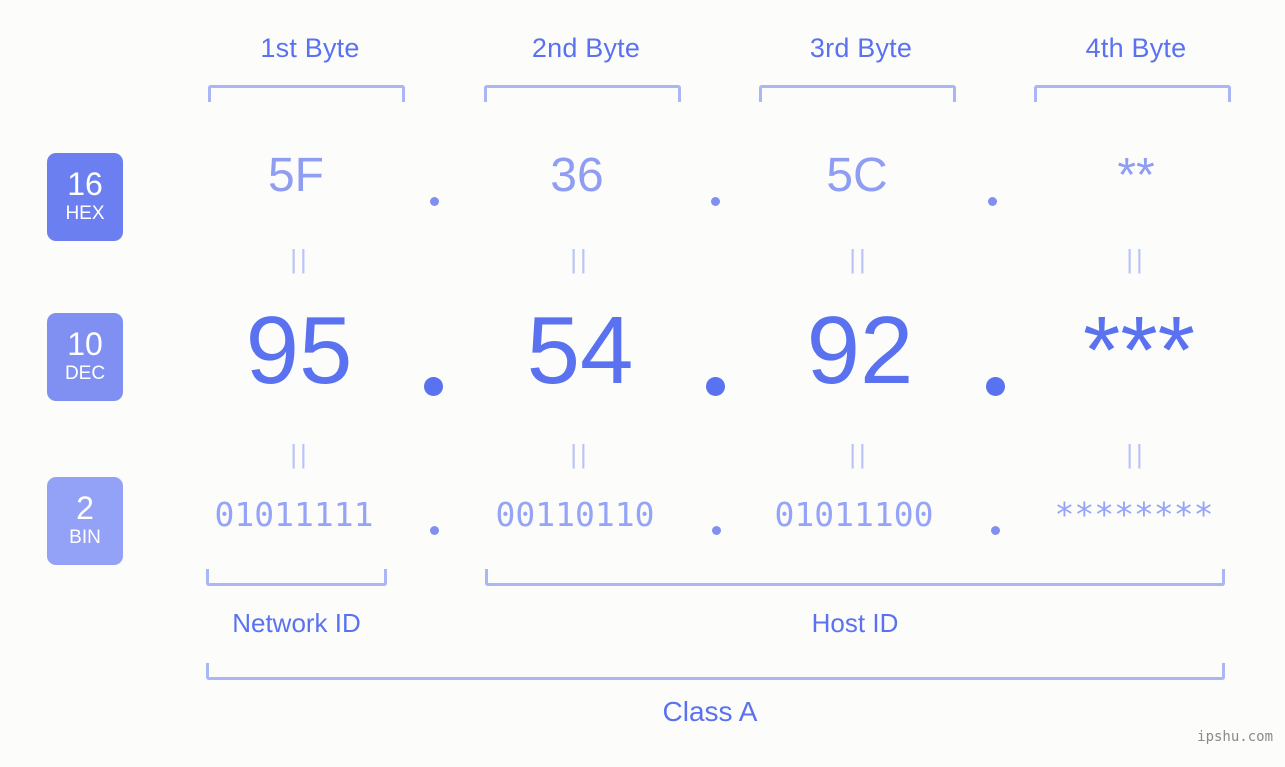  What do you see at coordinates (855, 623) in the screenshot?
I see `host-id-label: Host ID` at bounding box center [855, 623].